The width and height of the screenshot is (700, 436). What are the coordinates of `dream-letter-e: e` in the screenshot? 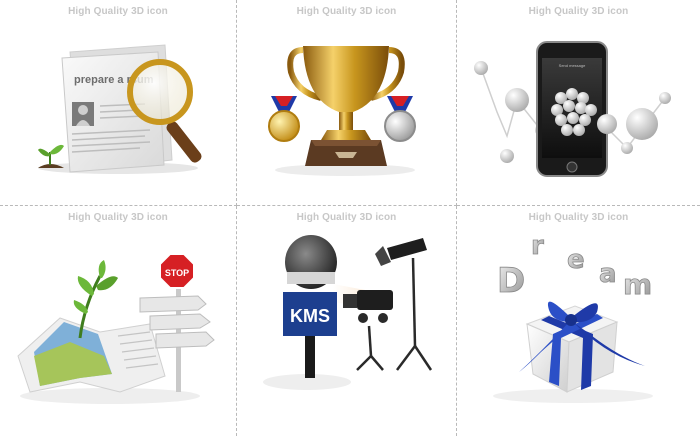 It's located at (576, 260).